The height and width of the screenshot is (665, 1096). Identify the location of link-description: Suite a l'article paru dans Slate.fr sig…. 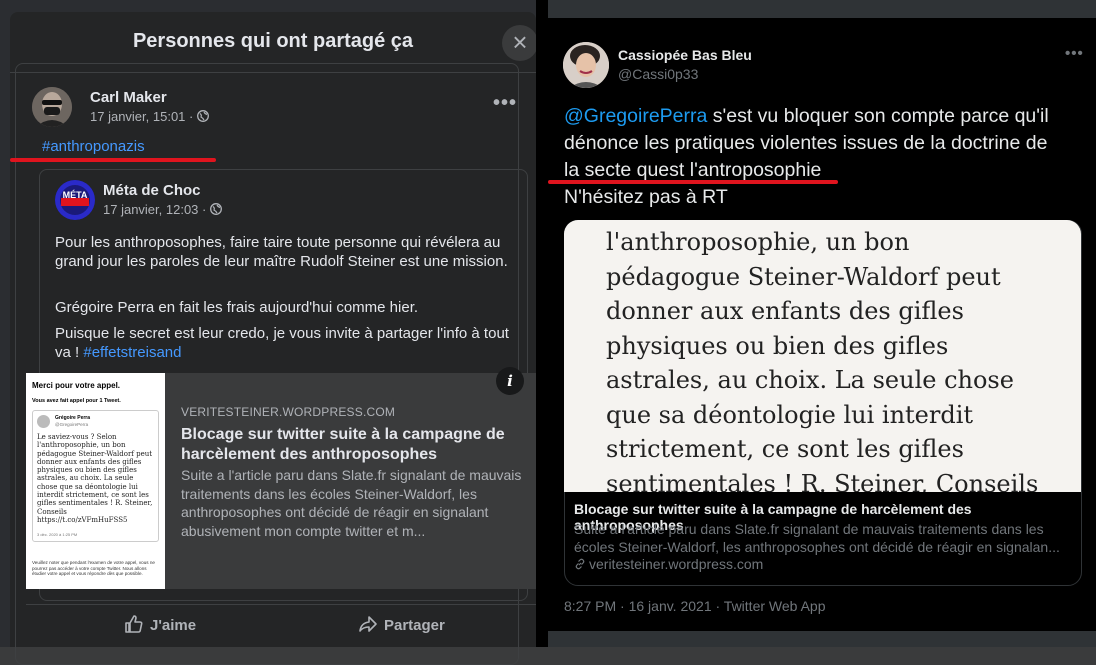
(351, 503).